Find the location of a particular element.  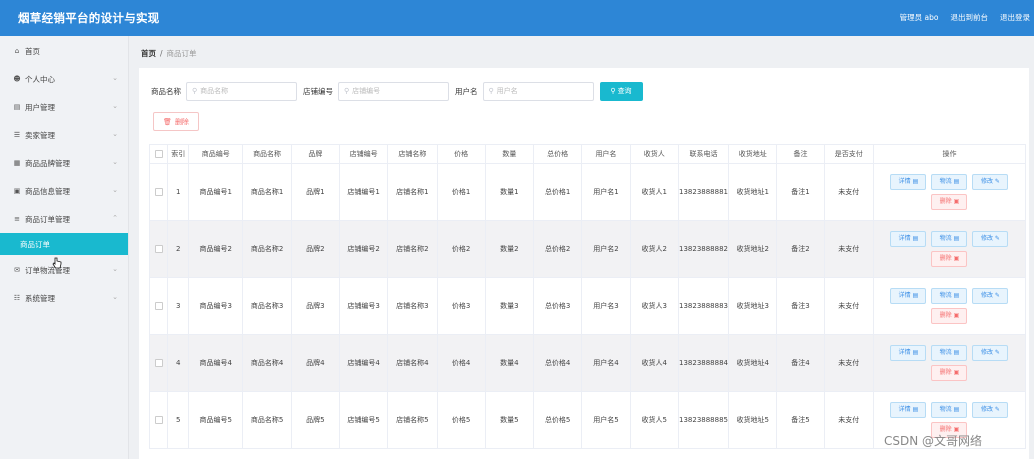

order-icon: ≡ is located at coordinates (17, 219).